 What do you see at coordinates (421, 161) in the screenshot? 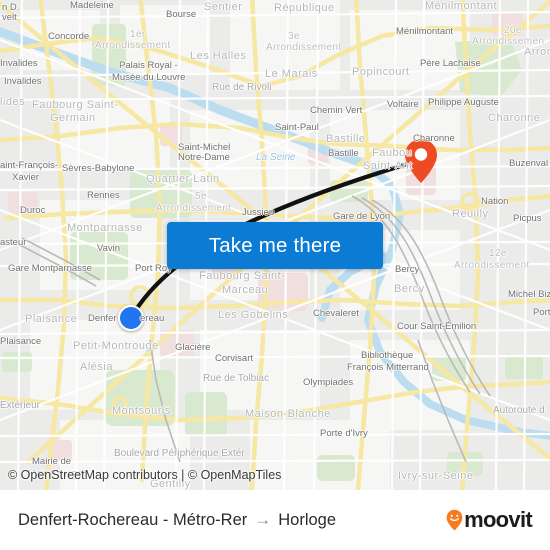
I see `destination-marker-icon` at bounding box center [421, 161].